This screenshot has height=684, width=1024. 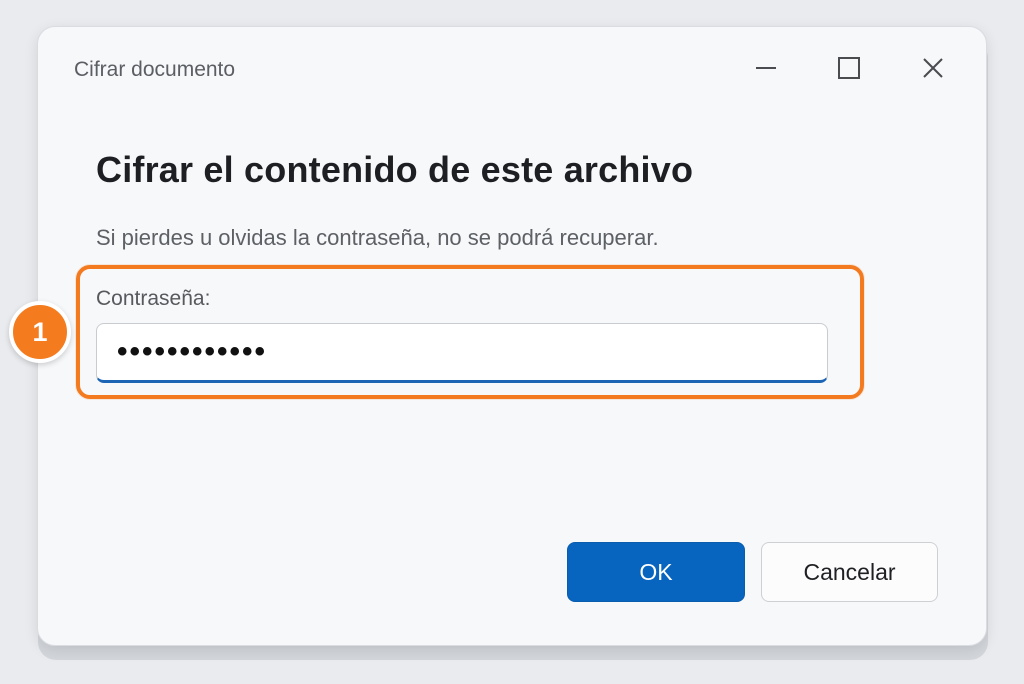 I want to click on maximize-button, so click(x=849, y=68).